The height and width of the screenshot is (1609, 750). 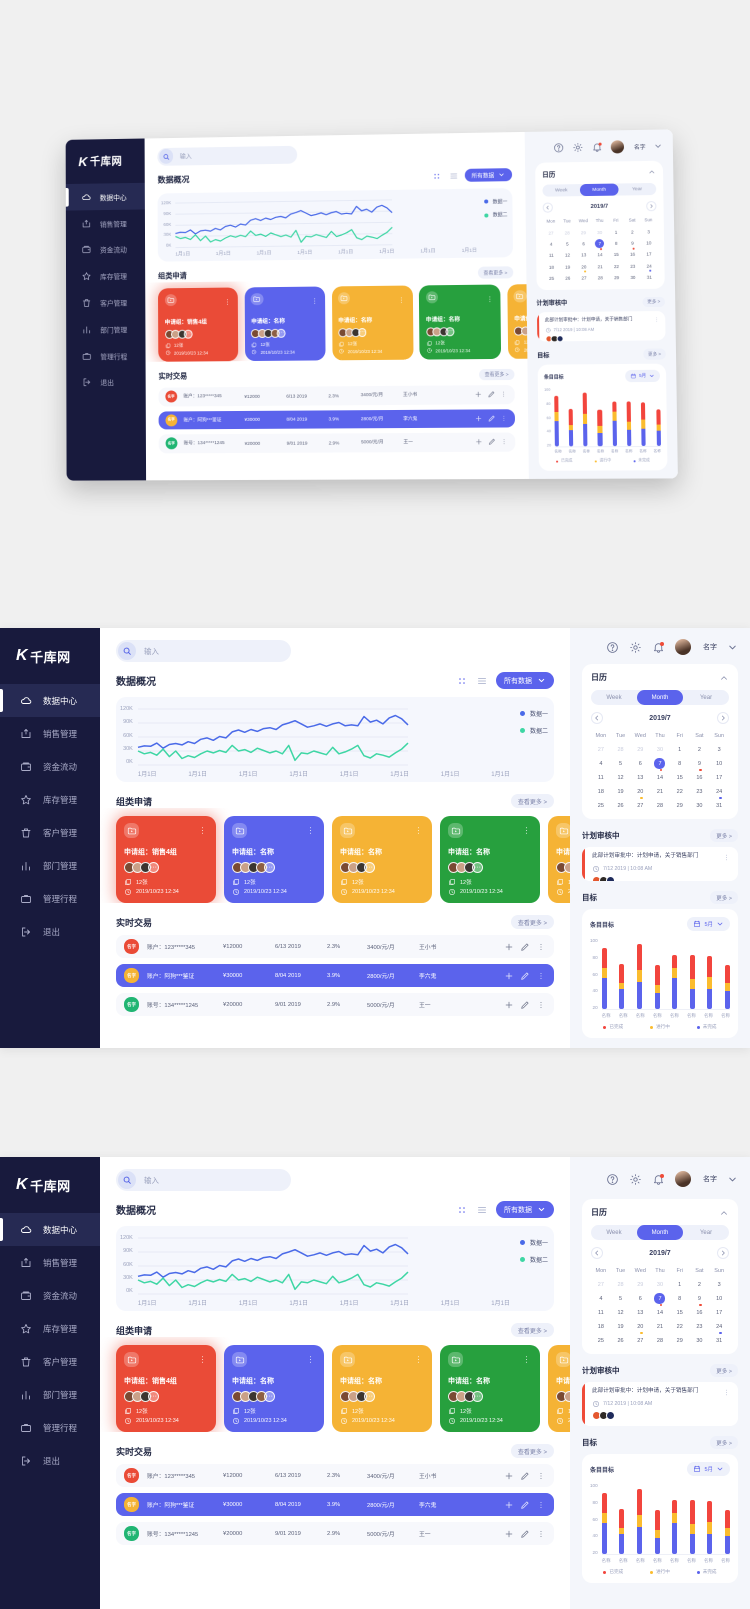 I want to click on sidebar-item-6: 部门管理, so click(x=50, y=1394).